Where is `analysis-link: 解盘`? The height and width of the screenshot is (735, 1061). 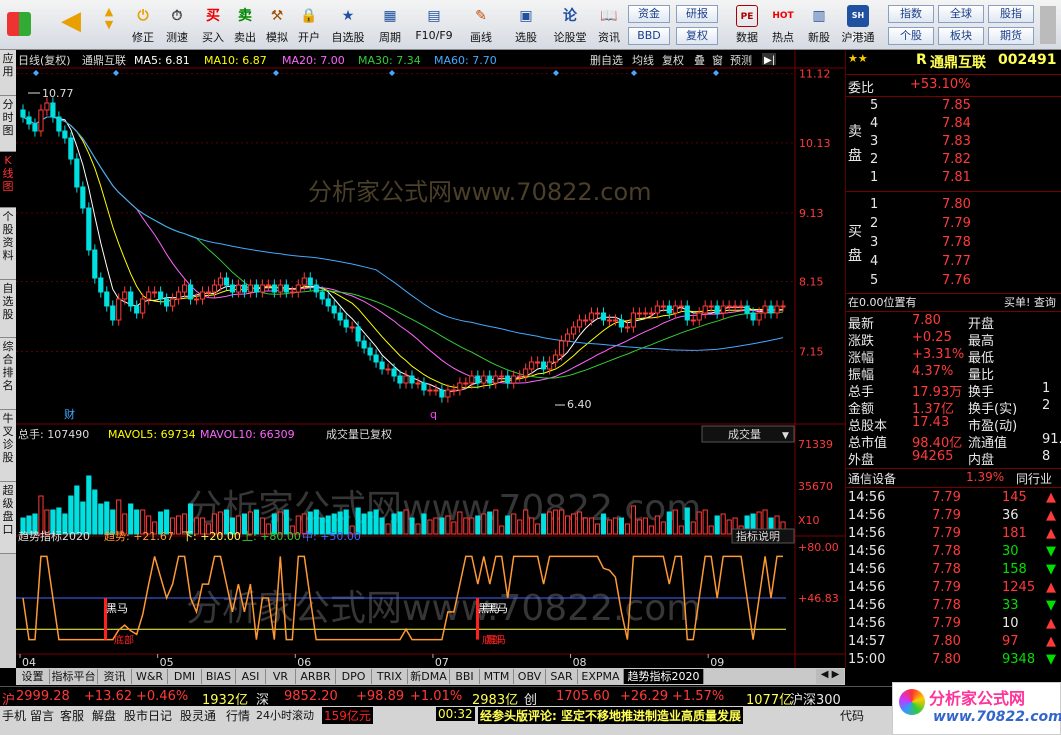 analysis-link: 解盘 is located at coordinates (104, 715).